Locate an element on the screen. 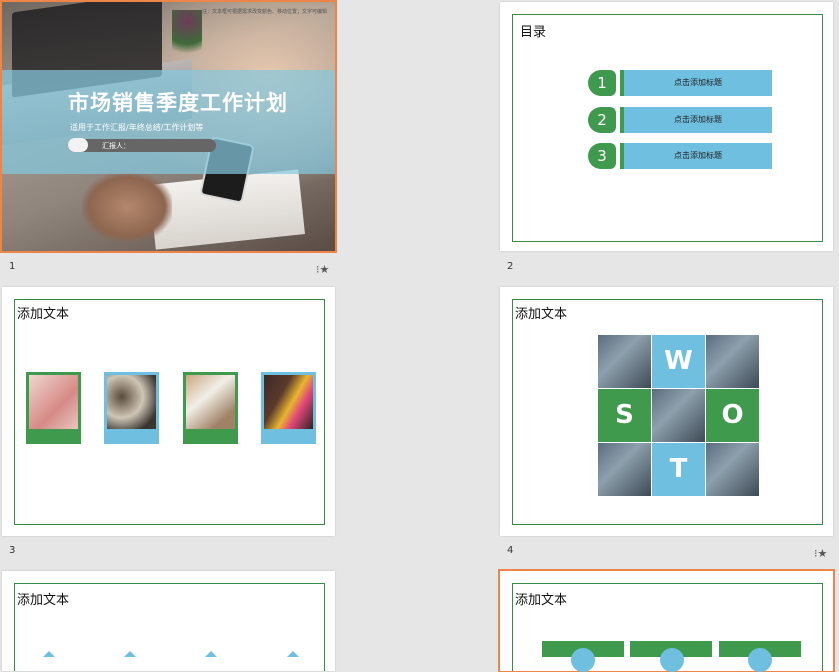 The image size is (839, 672). swot-w-cell: W is located at coordinates (678, 361).